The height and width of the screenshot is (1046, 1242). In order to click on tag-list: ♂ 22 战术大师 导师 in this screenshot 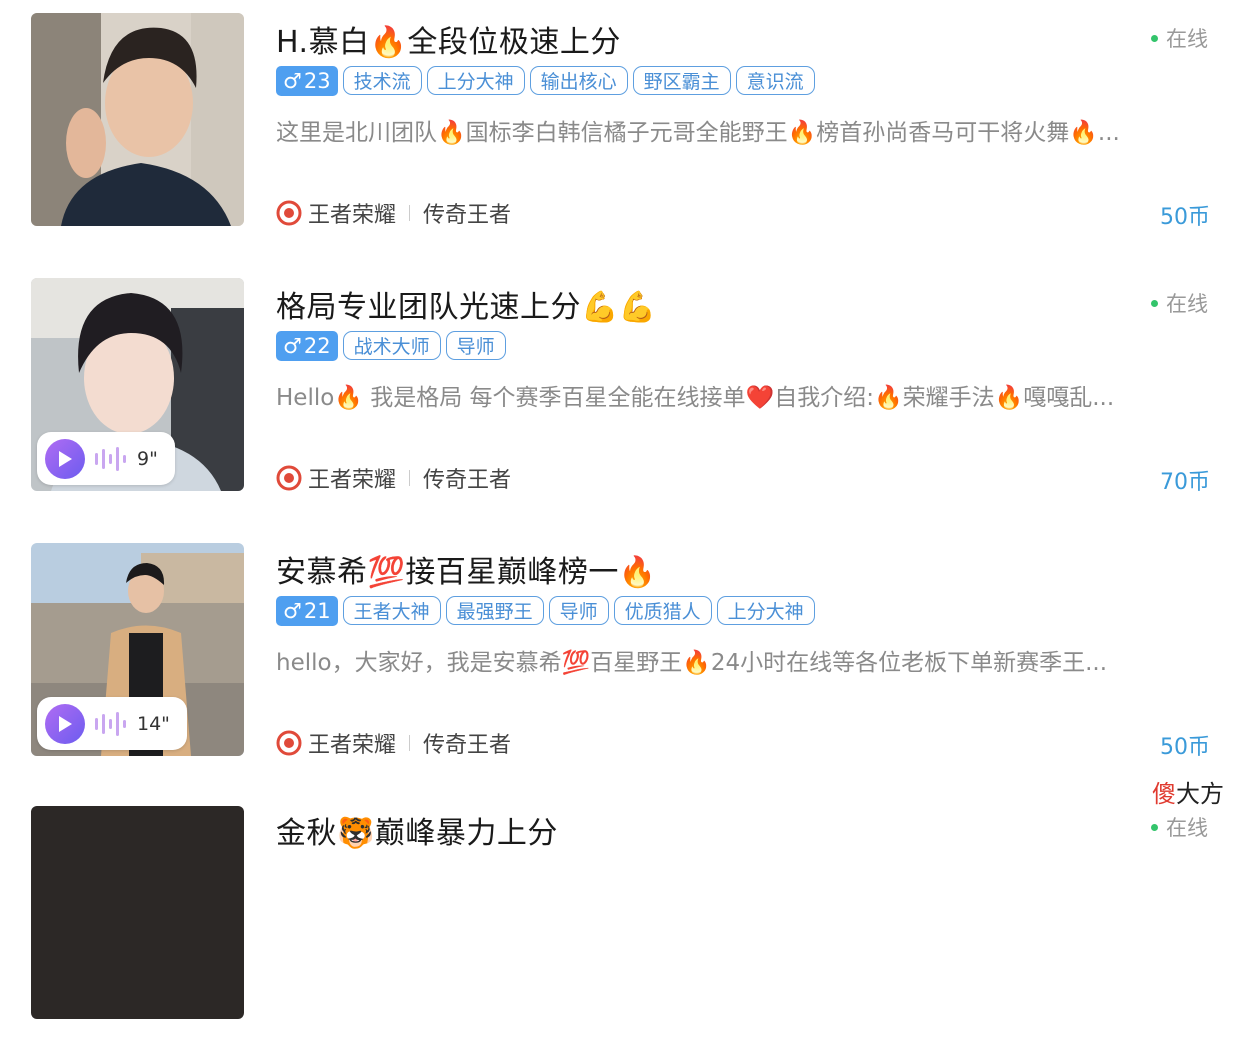, I will do `click(391, 346)`.